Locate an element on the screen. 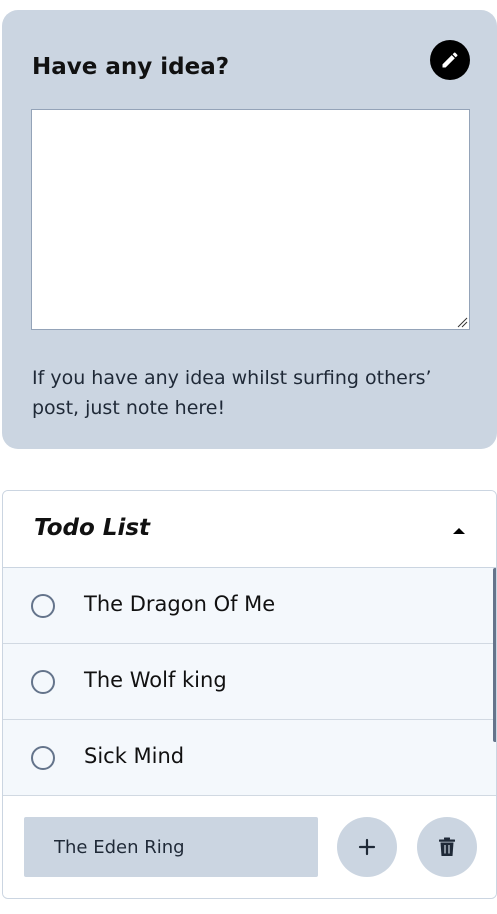  add-todo-button is located at coordinates (367, 847).